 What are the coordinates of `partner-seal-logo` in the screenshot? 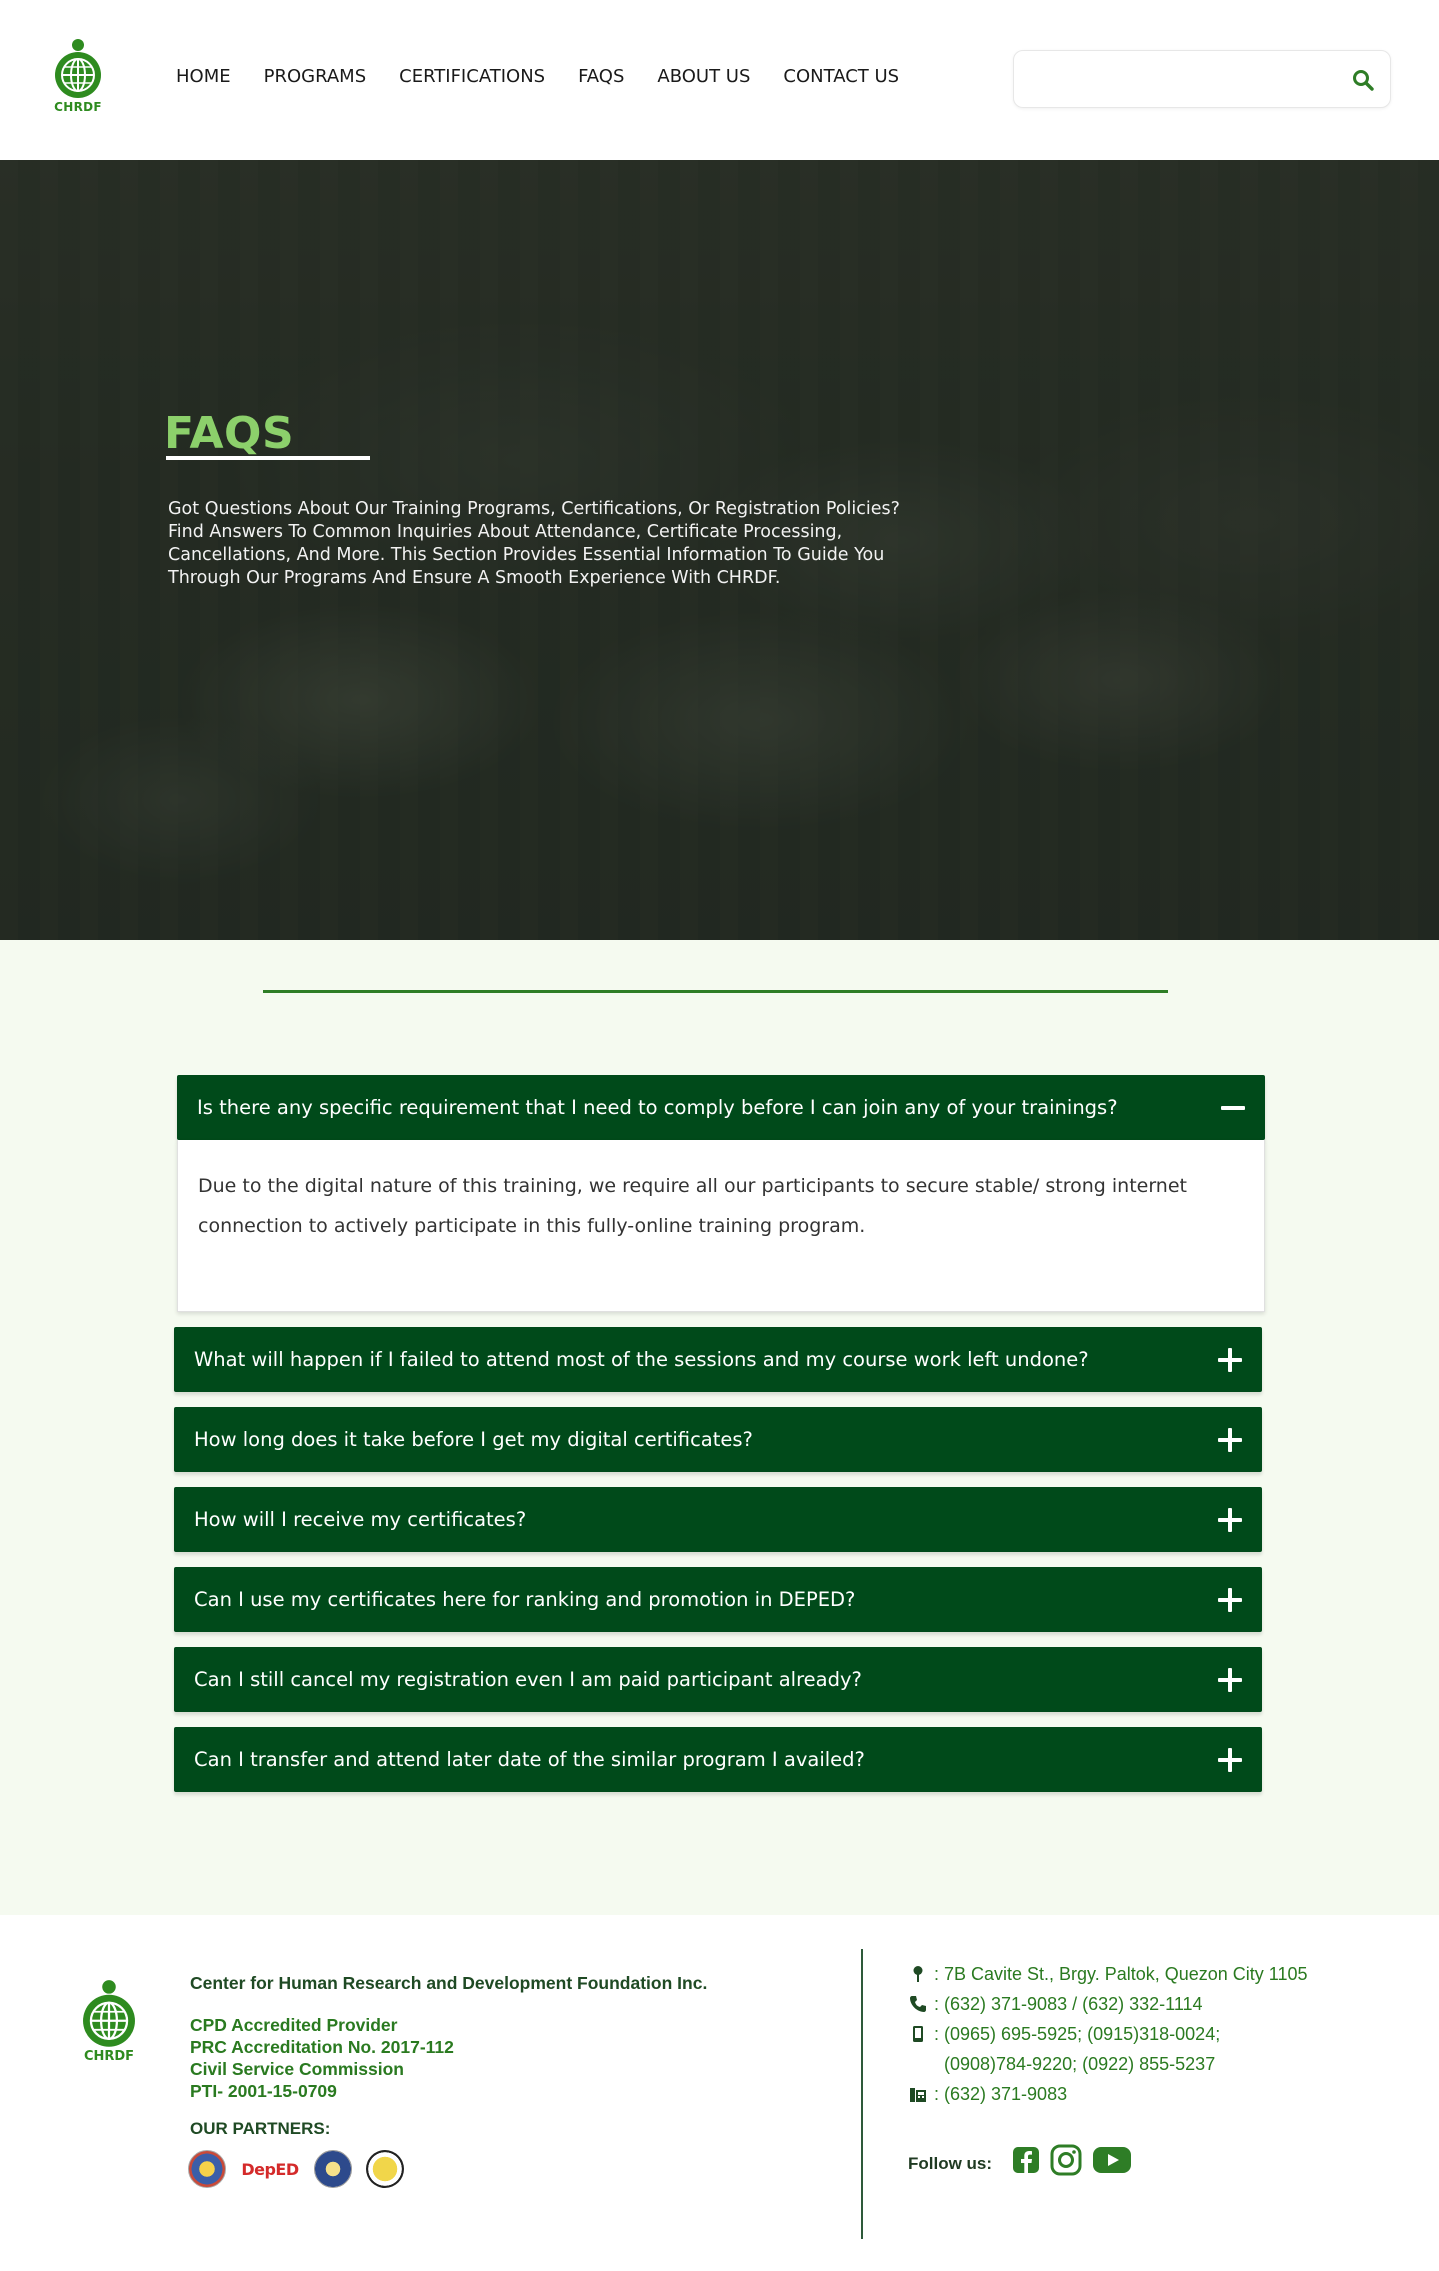 It's located at (207, 2169).